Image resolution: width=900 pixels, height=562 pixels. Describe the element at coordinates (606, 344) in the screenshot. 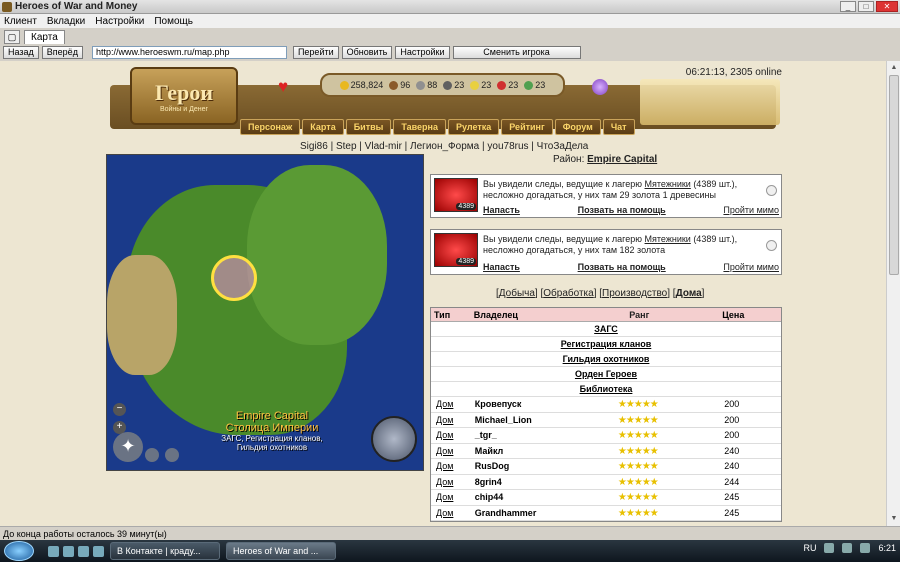

I see `table-row-special: Регистрация кланов` at that location.